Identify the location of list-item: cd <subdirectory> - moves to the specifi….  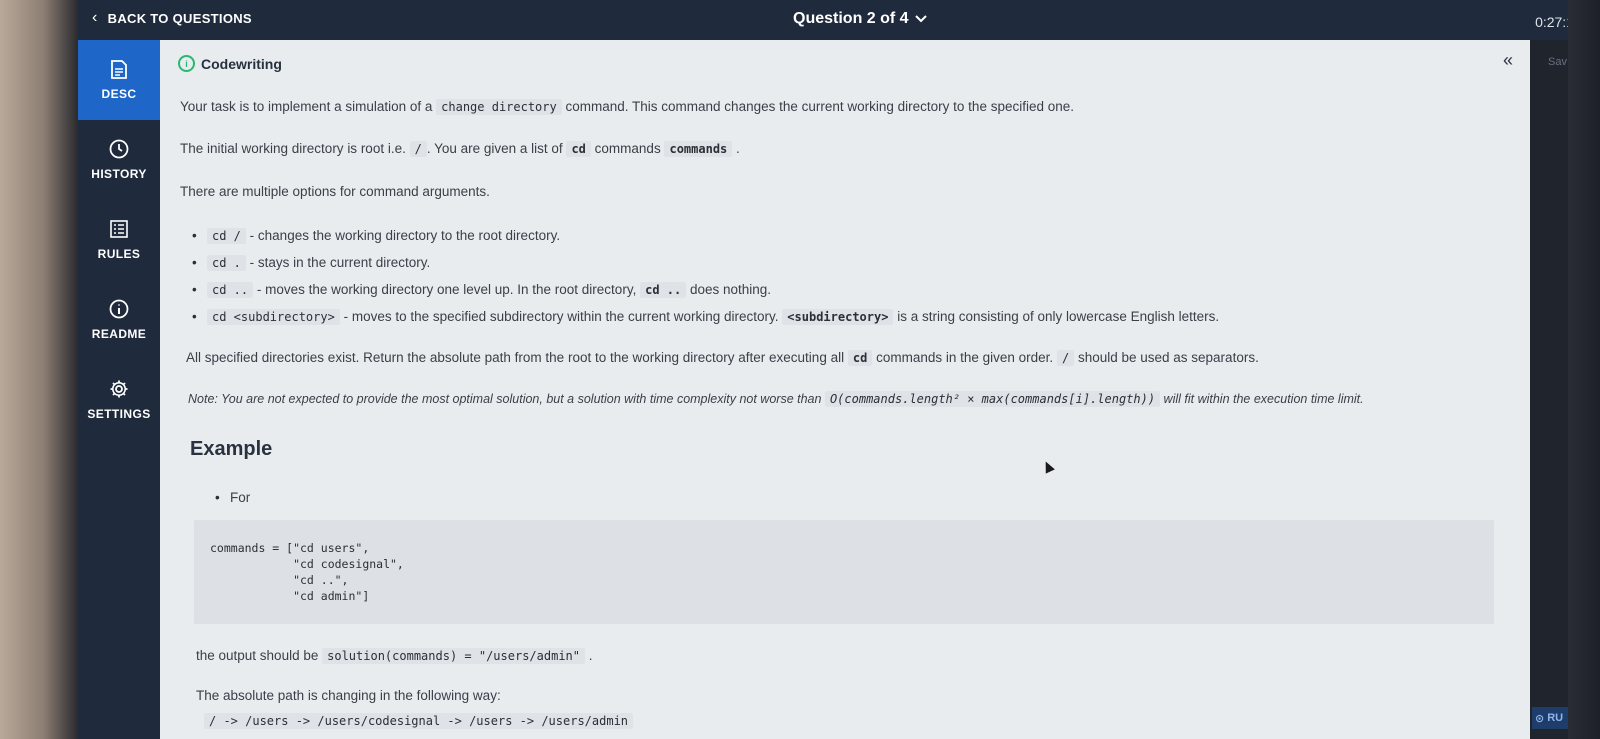
(706, 317).